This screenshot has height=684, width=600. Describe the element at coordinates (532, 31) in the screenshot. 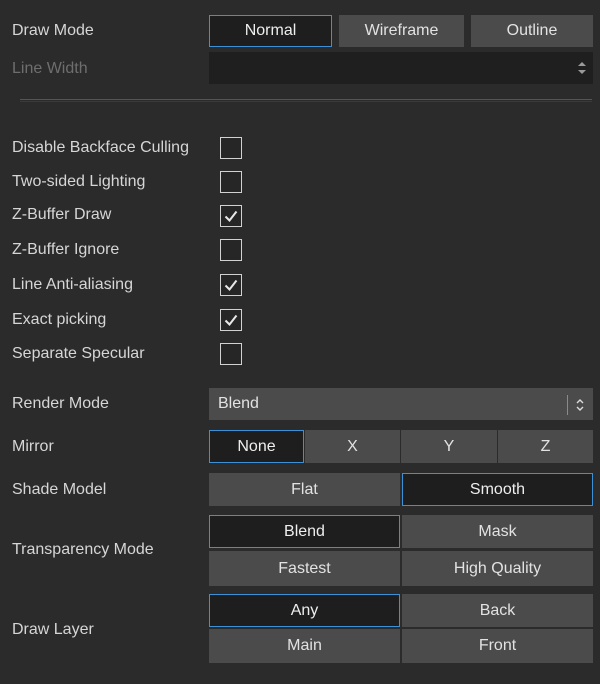

I see `draw-mode-outline-button: Outline` at that location.